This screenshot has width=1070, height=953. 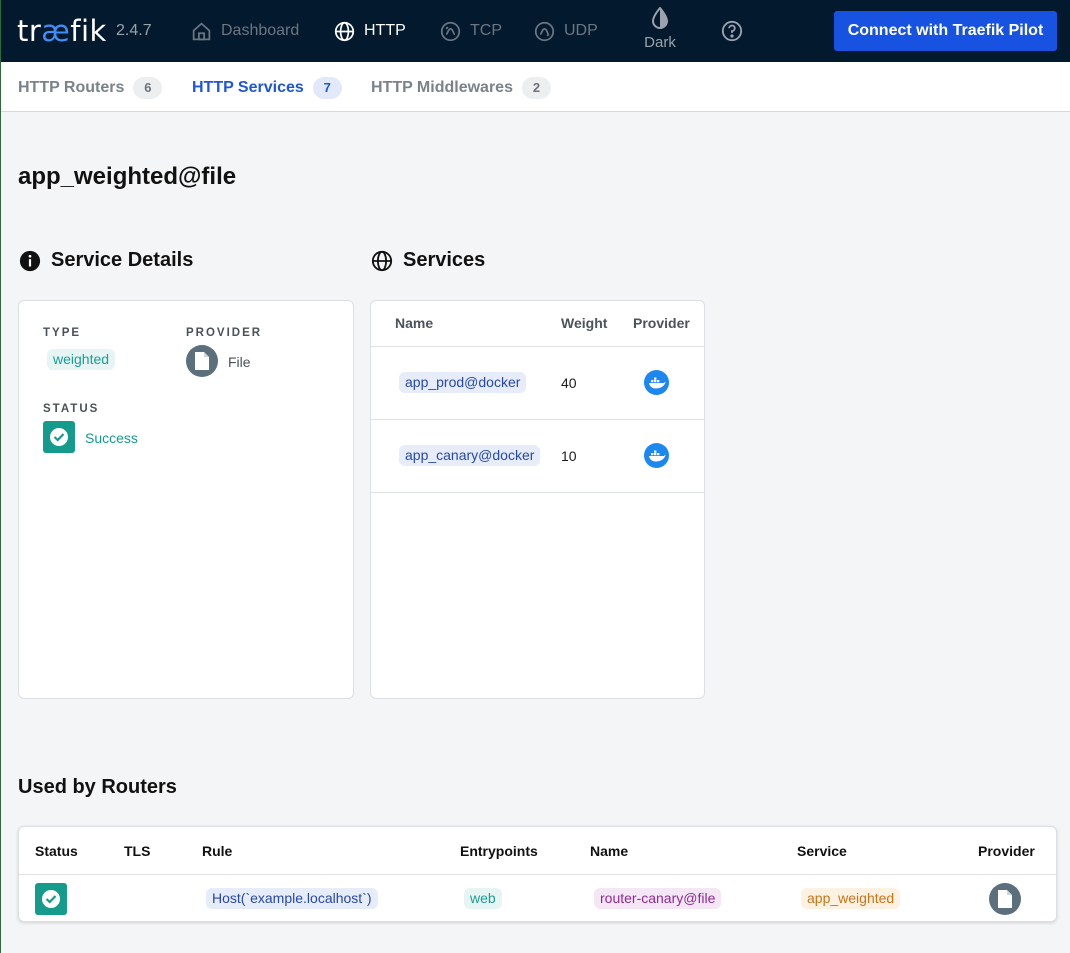 I want to click on version-label: 2.4.7, so click(x=134, y=30).